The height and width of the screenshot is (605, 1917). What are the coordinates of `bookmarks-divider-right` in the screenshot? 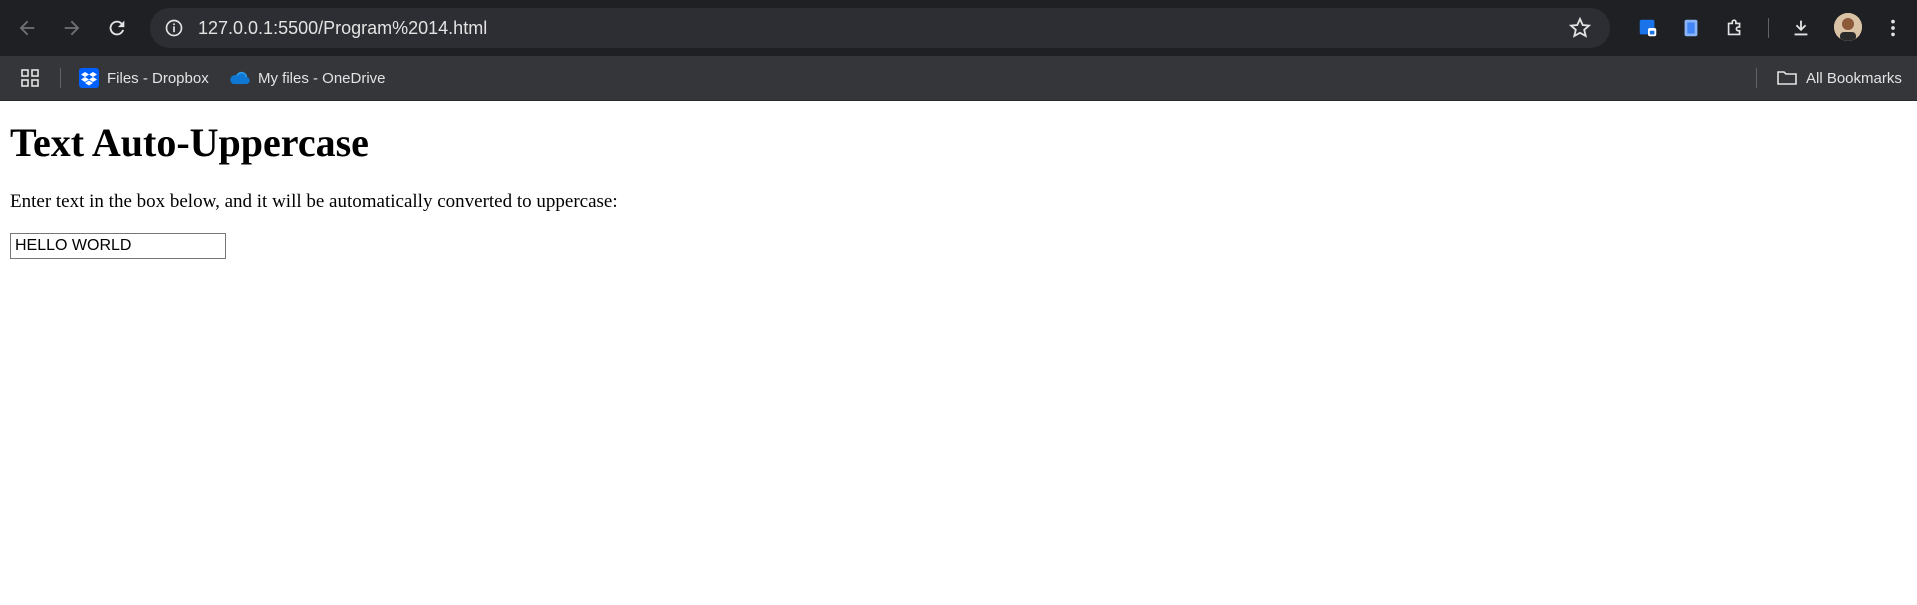 It's located at (1756, 78).